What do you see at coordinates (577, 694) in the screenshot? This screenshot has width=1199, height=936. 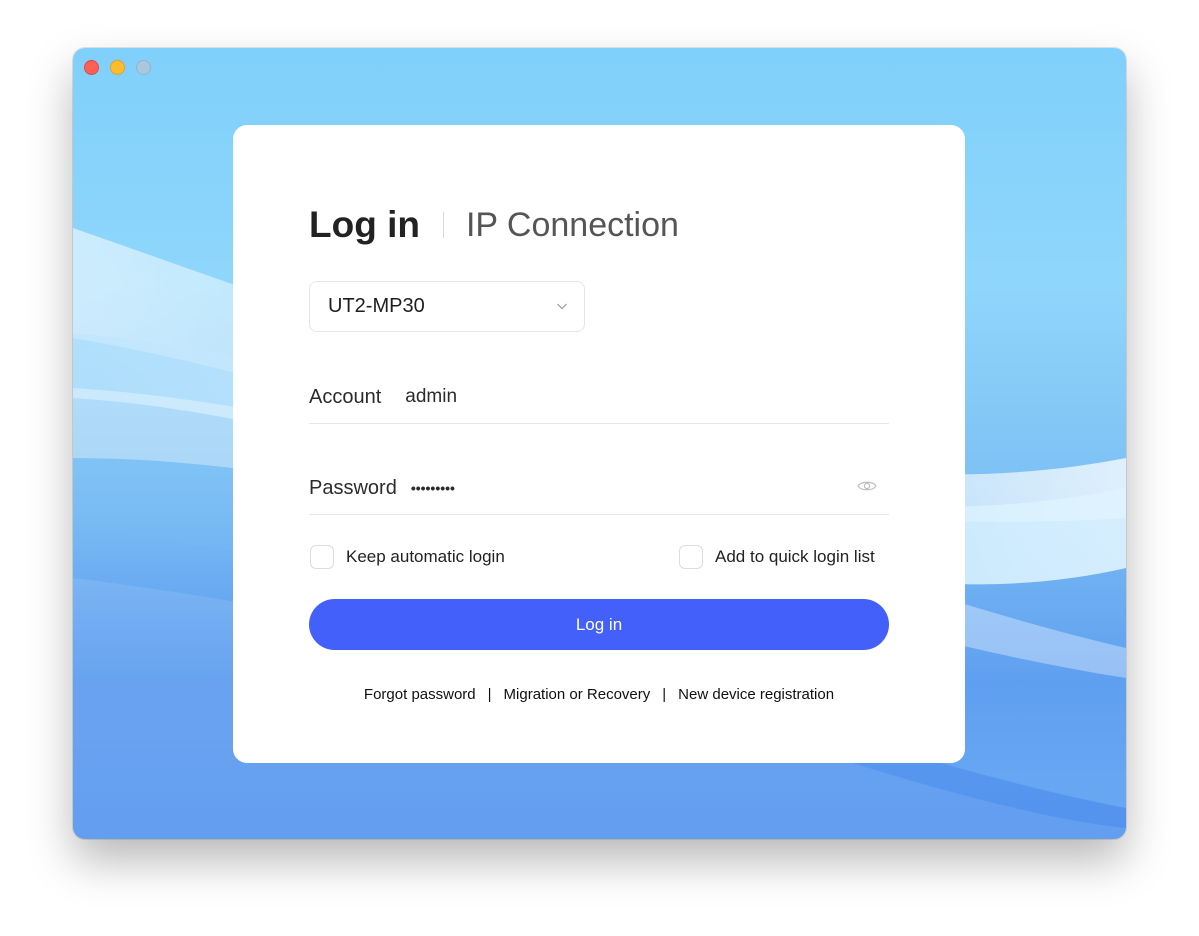 I see `migration-recovery-link: Migration or Recovery` at bounding box center [577, 694].